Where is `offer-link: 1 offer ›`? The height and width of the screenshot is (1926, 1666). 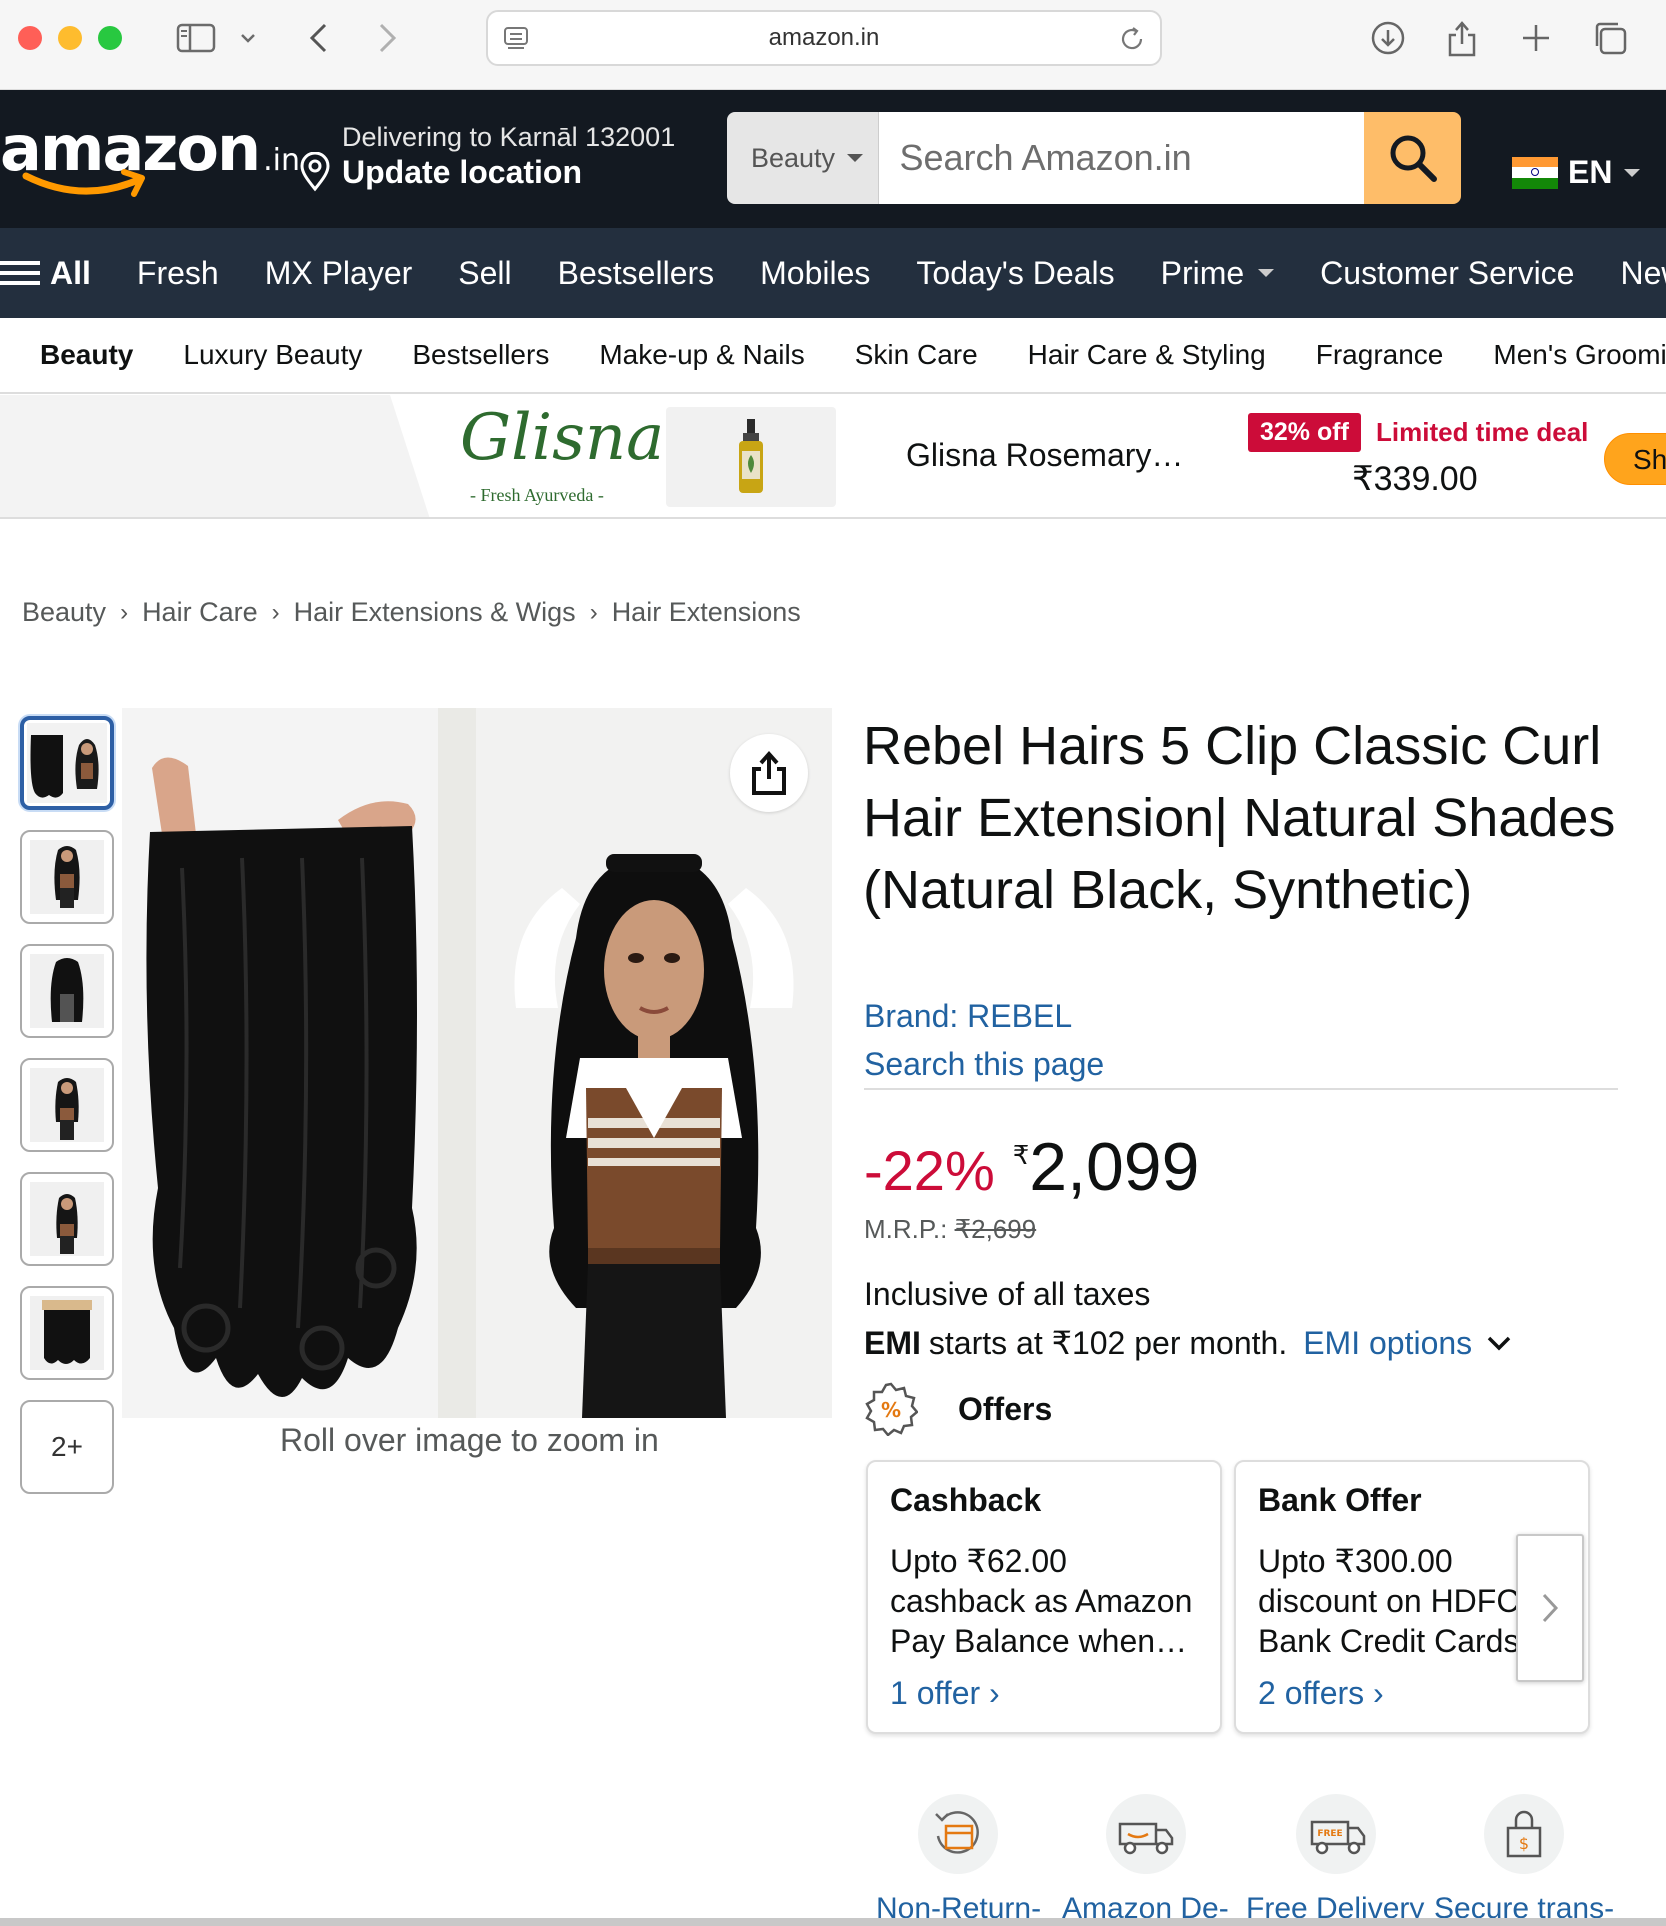
offer-link: 1 offer › is located at coordinates (945, 1693).